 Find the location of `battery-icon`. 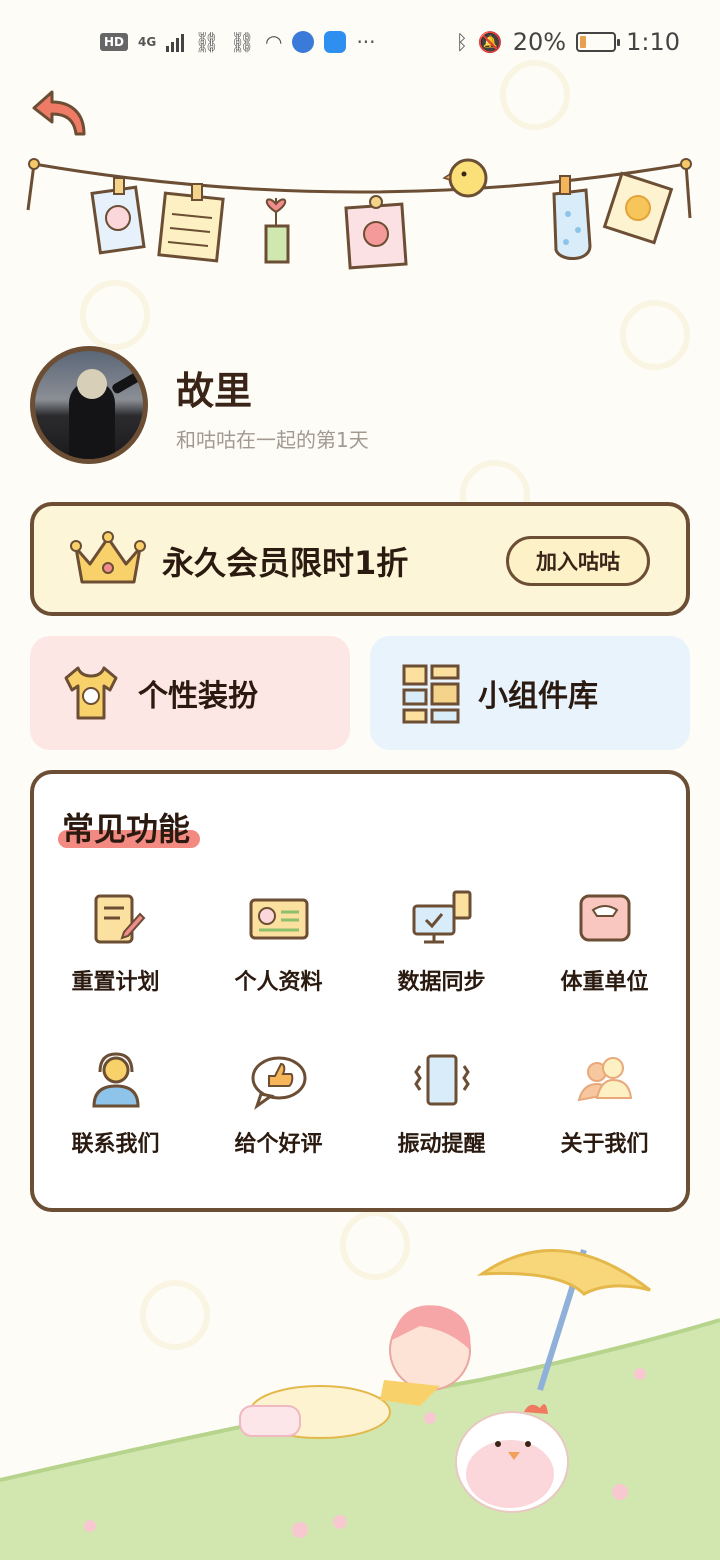

battery-icon is located at coordinates (598, 42).